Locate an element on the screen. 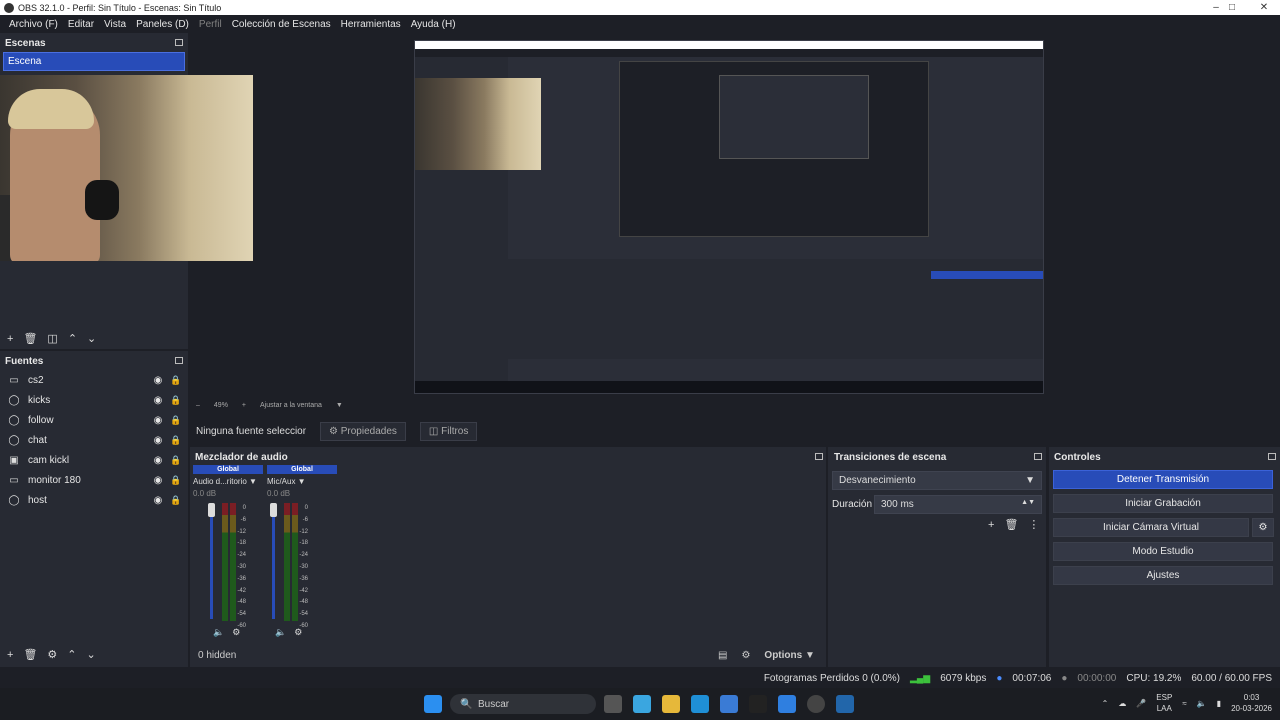 This screenshot has width=1280, height=720. studio-mode-button: Modo Estudio is located at coordinates (1163, 551).